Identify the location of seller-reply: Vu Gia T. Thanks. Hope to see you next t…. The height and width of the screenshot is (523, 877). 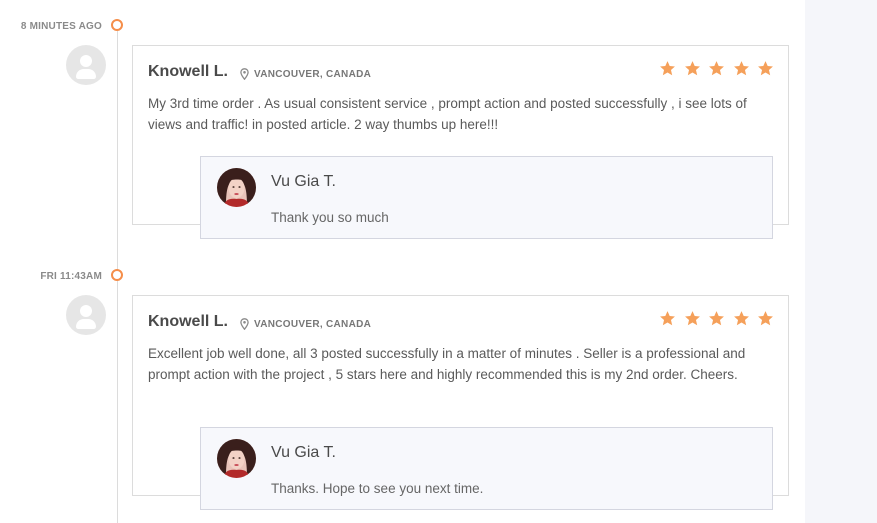
(486, 468).